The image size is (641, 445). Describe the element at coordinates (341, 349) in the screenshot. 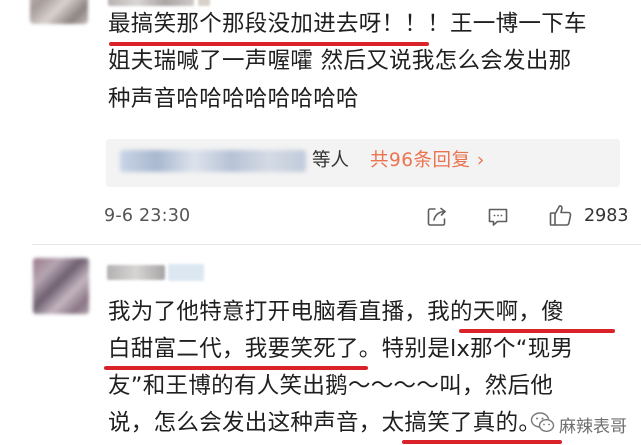

I see `comment-line: 白甜富二代，我要笑死了。特别是lx那个“现男` at that location.